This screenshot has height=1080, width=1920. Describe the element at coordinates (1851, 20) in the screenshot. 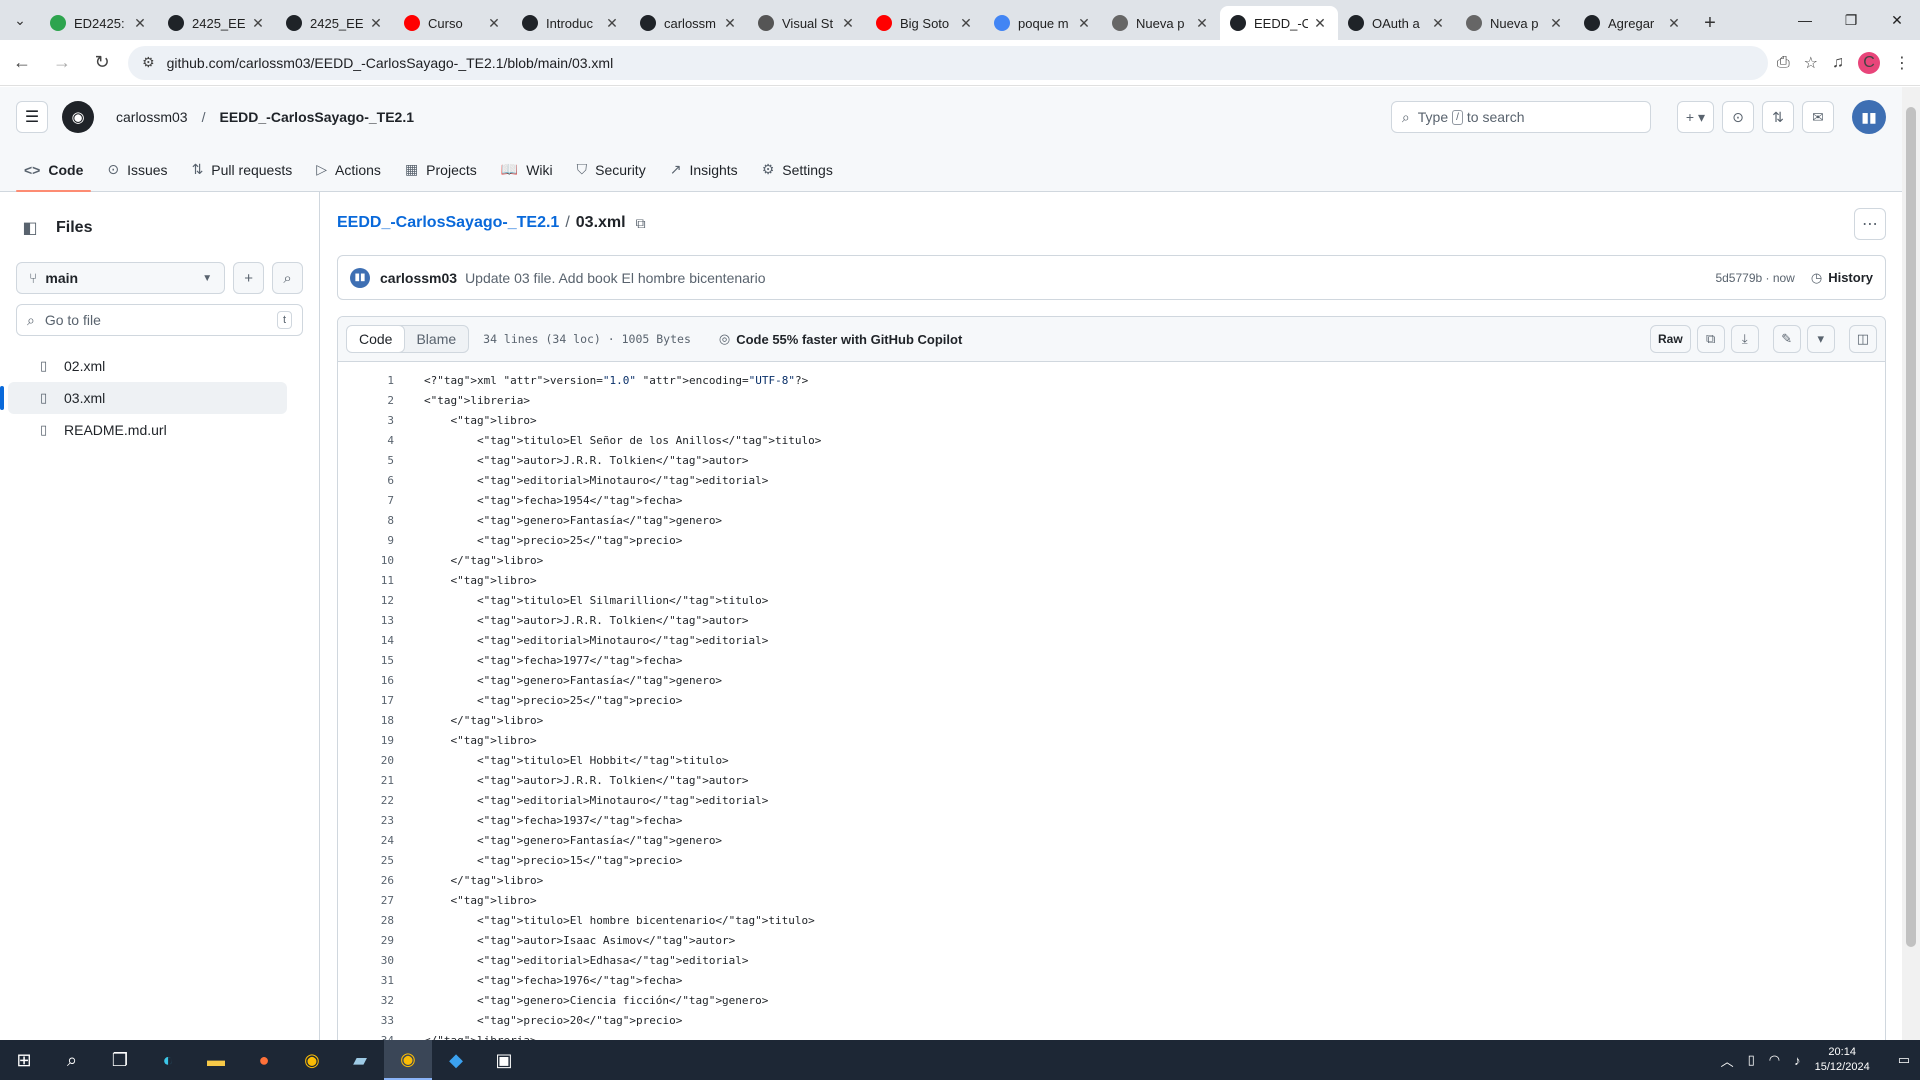

I see `restore-icon: ❐` at that location.